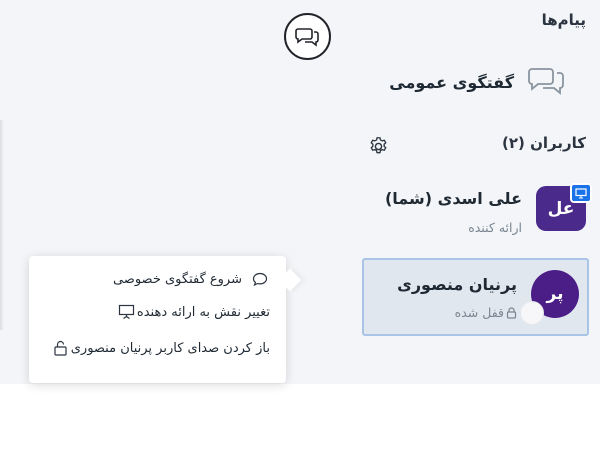  What do you see at coordinates (127, 312) in the screenshot?
I see `presentation-icon` at bounding box center [127, 312].